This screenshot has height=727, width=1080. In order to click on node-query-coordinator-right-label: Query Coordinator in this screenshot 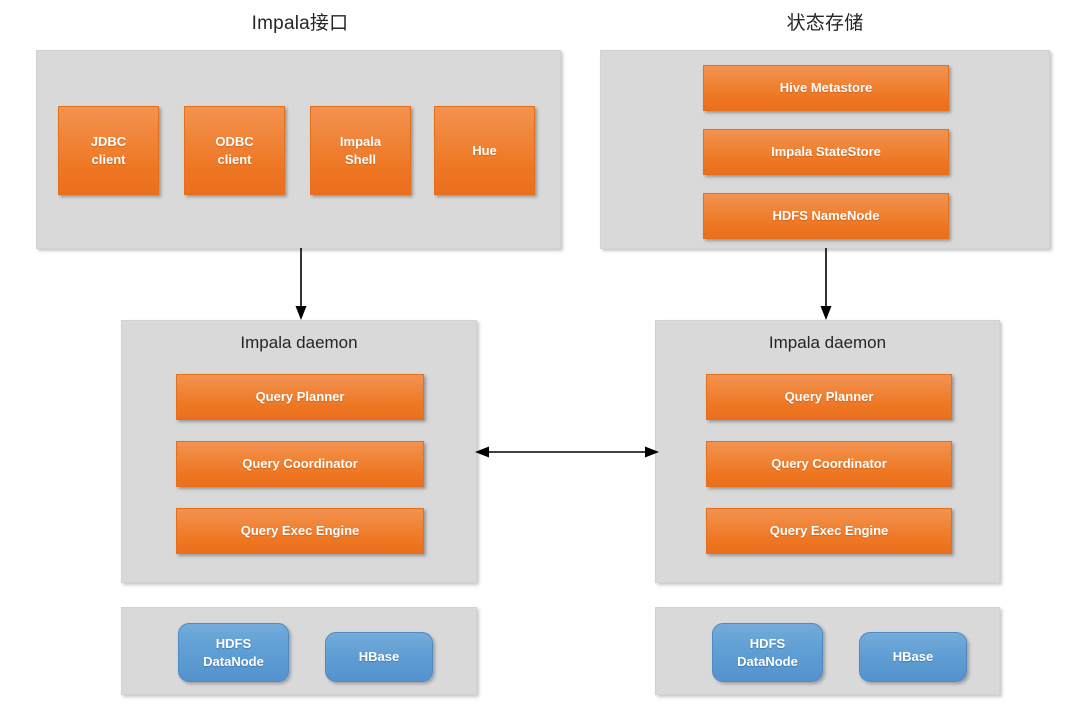, I will do `click(829, 464)`.